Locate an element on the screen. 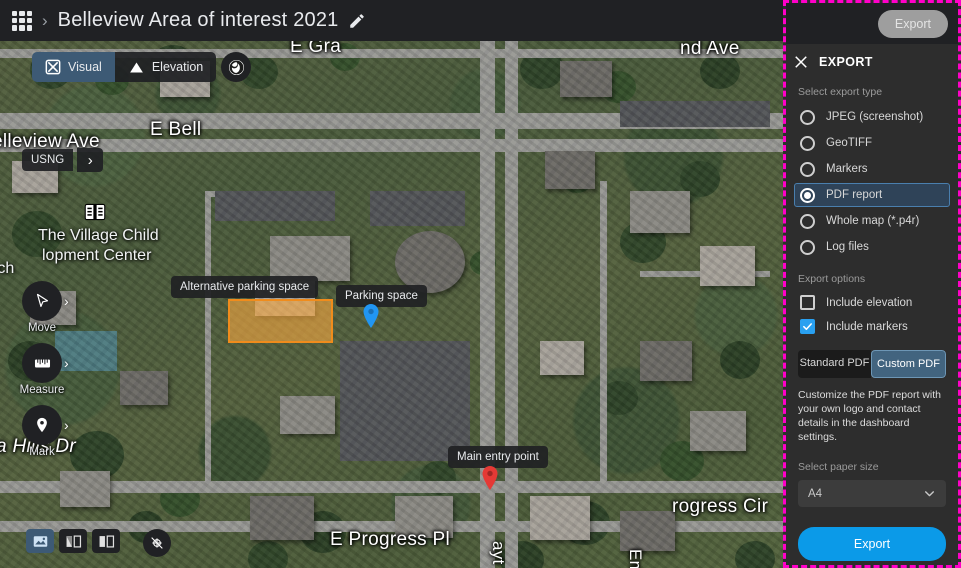 The height and width of the screenshot is (568, 961). map-pin-icon is located at coordinates (42, 425).